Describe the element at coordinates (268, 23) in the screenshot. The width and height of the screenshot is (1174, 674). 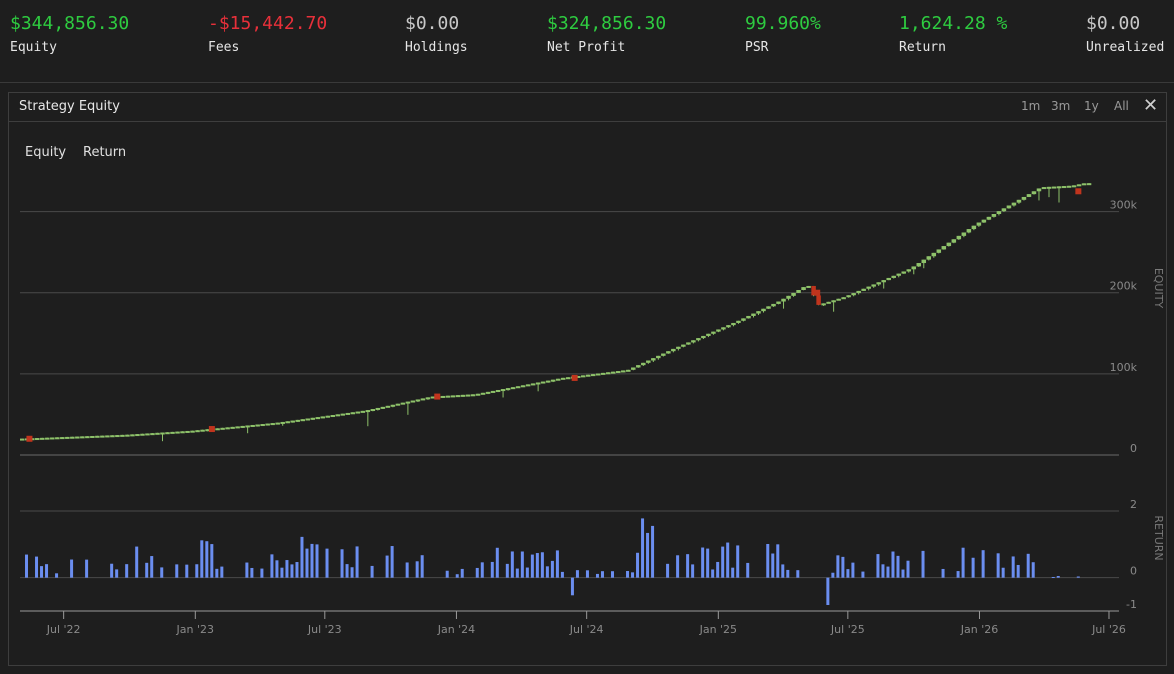
I see `stat-value: -$15,442.70` at that location.